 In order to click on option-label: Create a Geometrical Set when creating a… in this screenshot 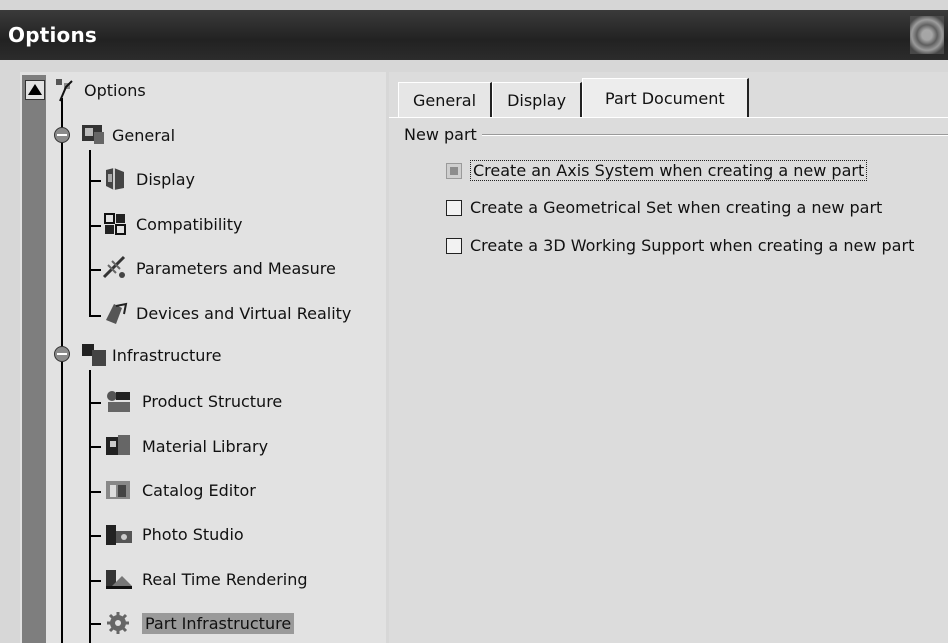, I will do `click(676, 207)`.